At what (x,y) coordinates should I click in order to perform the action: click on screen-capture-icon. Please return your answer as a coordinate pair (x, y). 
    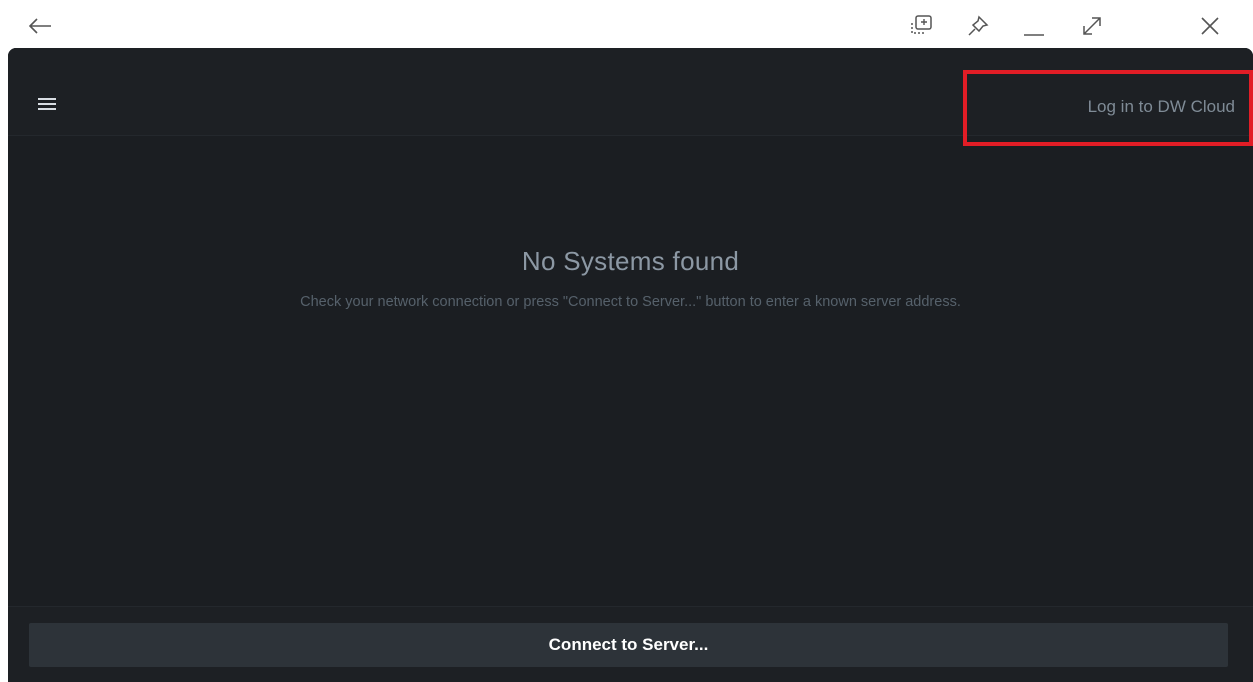
    Looking at the image, I should click on (922, 26).